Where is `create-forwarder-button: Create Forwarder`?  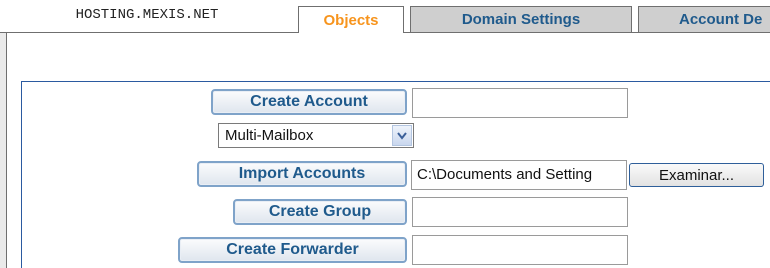
create-forwarder-button: Create Forwarder is located at coordinates (292, 250).